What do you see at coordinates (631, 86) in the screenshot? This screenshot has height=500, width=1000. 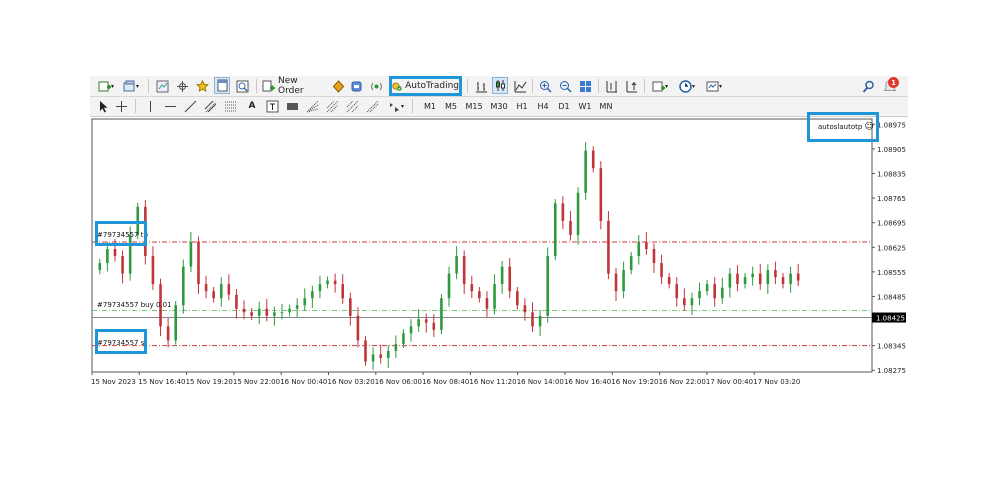 I see `auto-scroll-button` at bounding box center [631, 86].